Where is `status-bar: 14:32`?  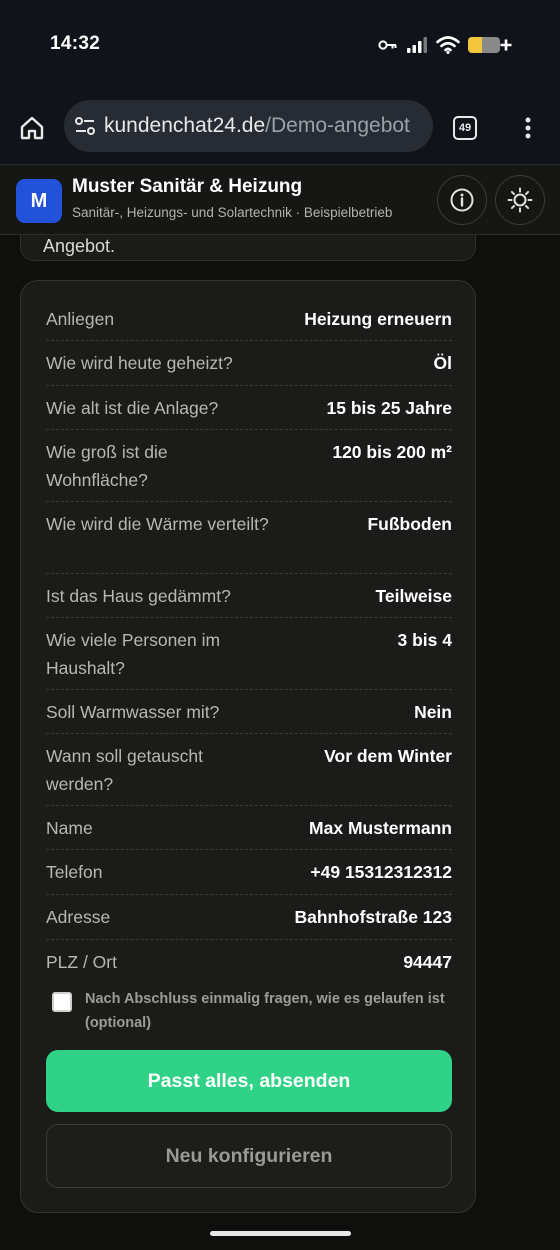
status-bar: 14:32 is located at coordinates (280, 46).